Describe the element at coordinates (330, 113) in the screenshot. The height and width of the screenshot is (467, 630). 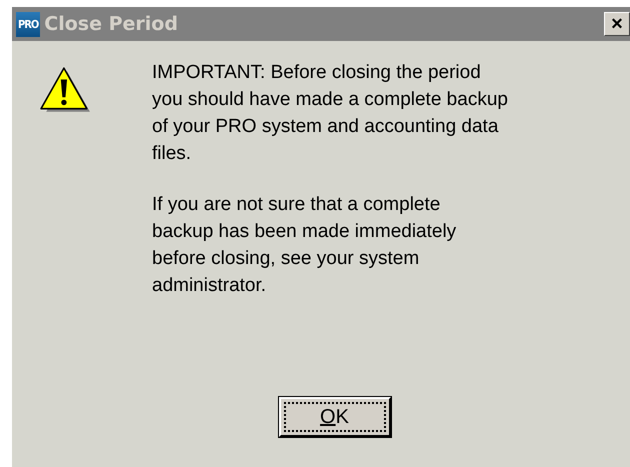
I see `message-text: IMPORTANT: Before closing the period you should have made a complete backup of your PRO system and accounting data files.` at that location.